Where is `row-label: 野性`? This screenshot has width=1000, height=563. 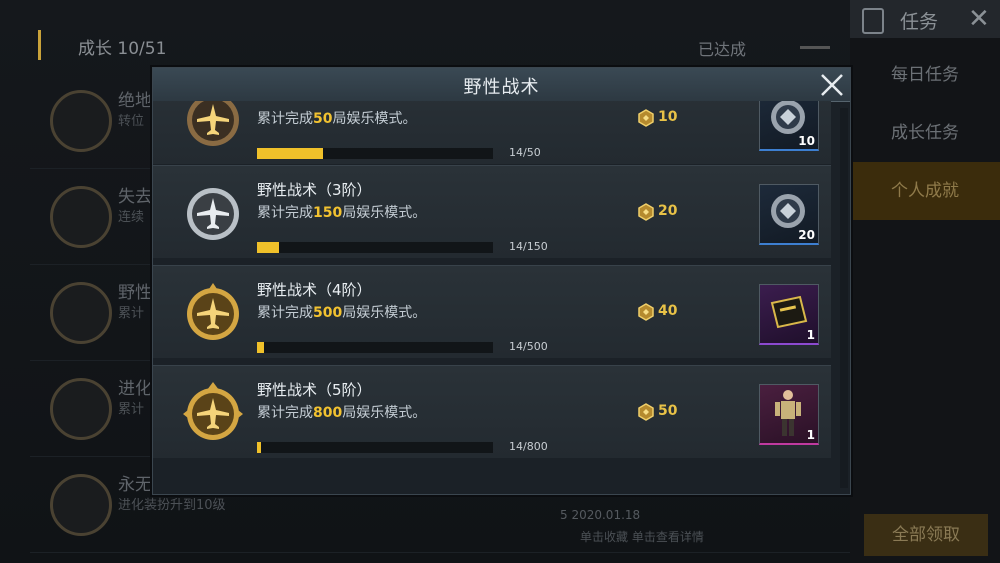 row-label: 野性 is located at coordinates (135, 293).